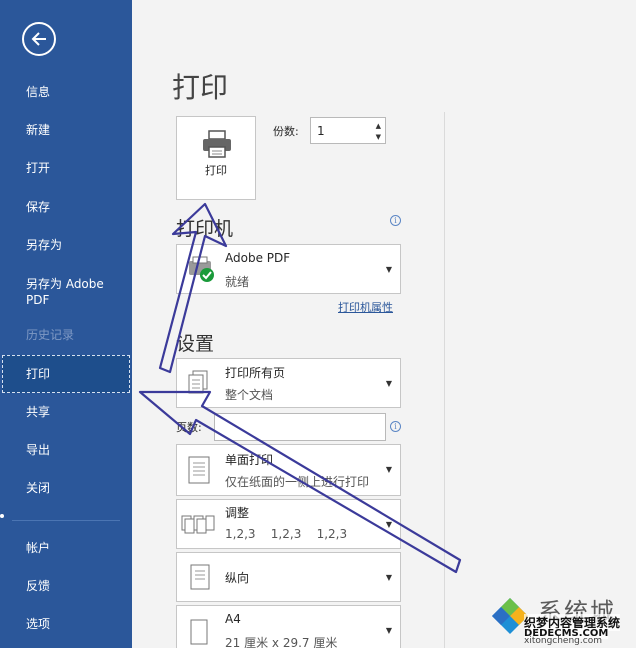 This screenshot has width=636, height=648. I want to click on printer-heading: 打印机, so click(205, 229).